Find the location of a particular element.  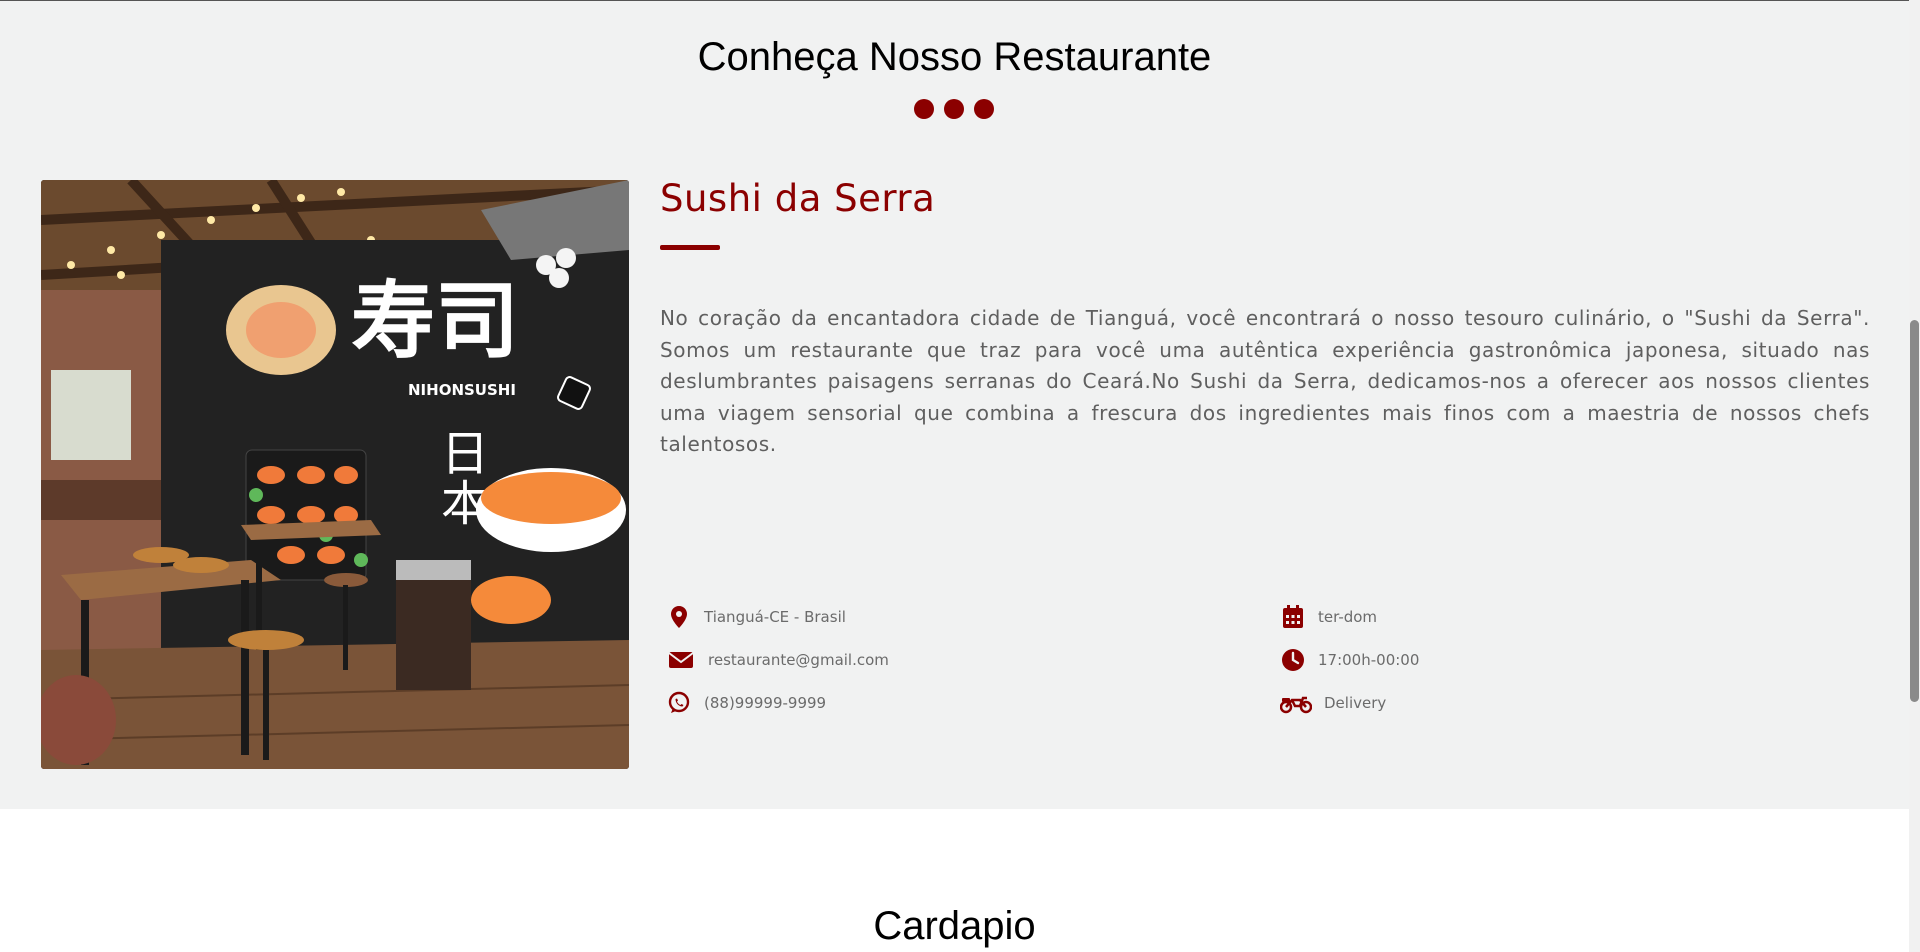

whatsapp-icon is located at coordinates (679, 703).